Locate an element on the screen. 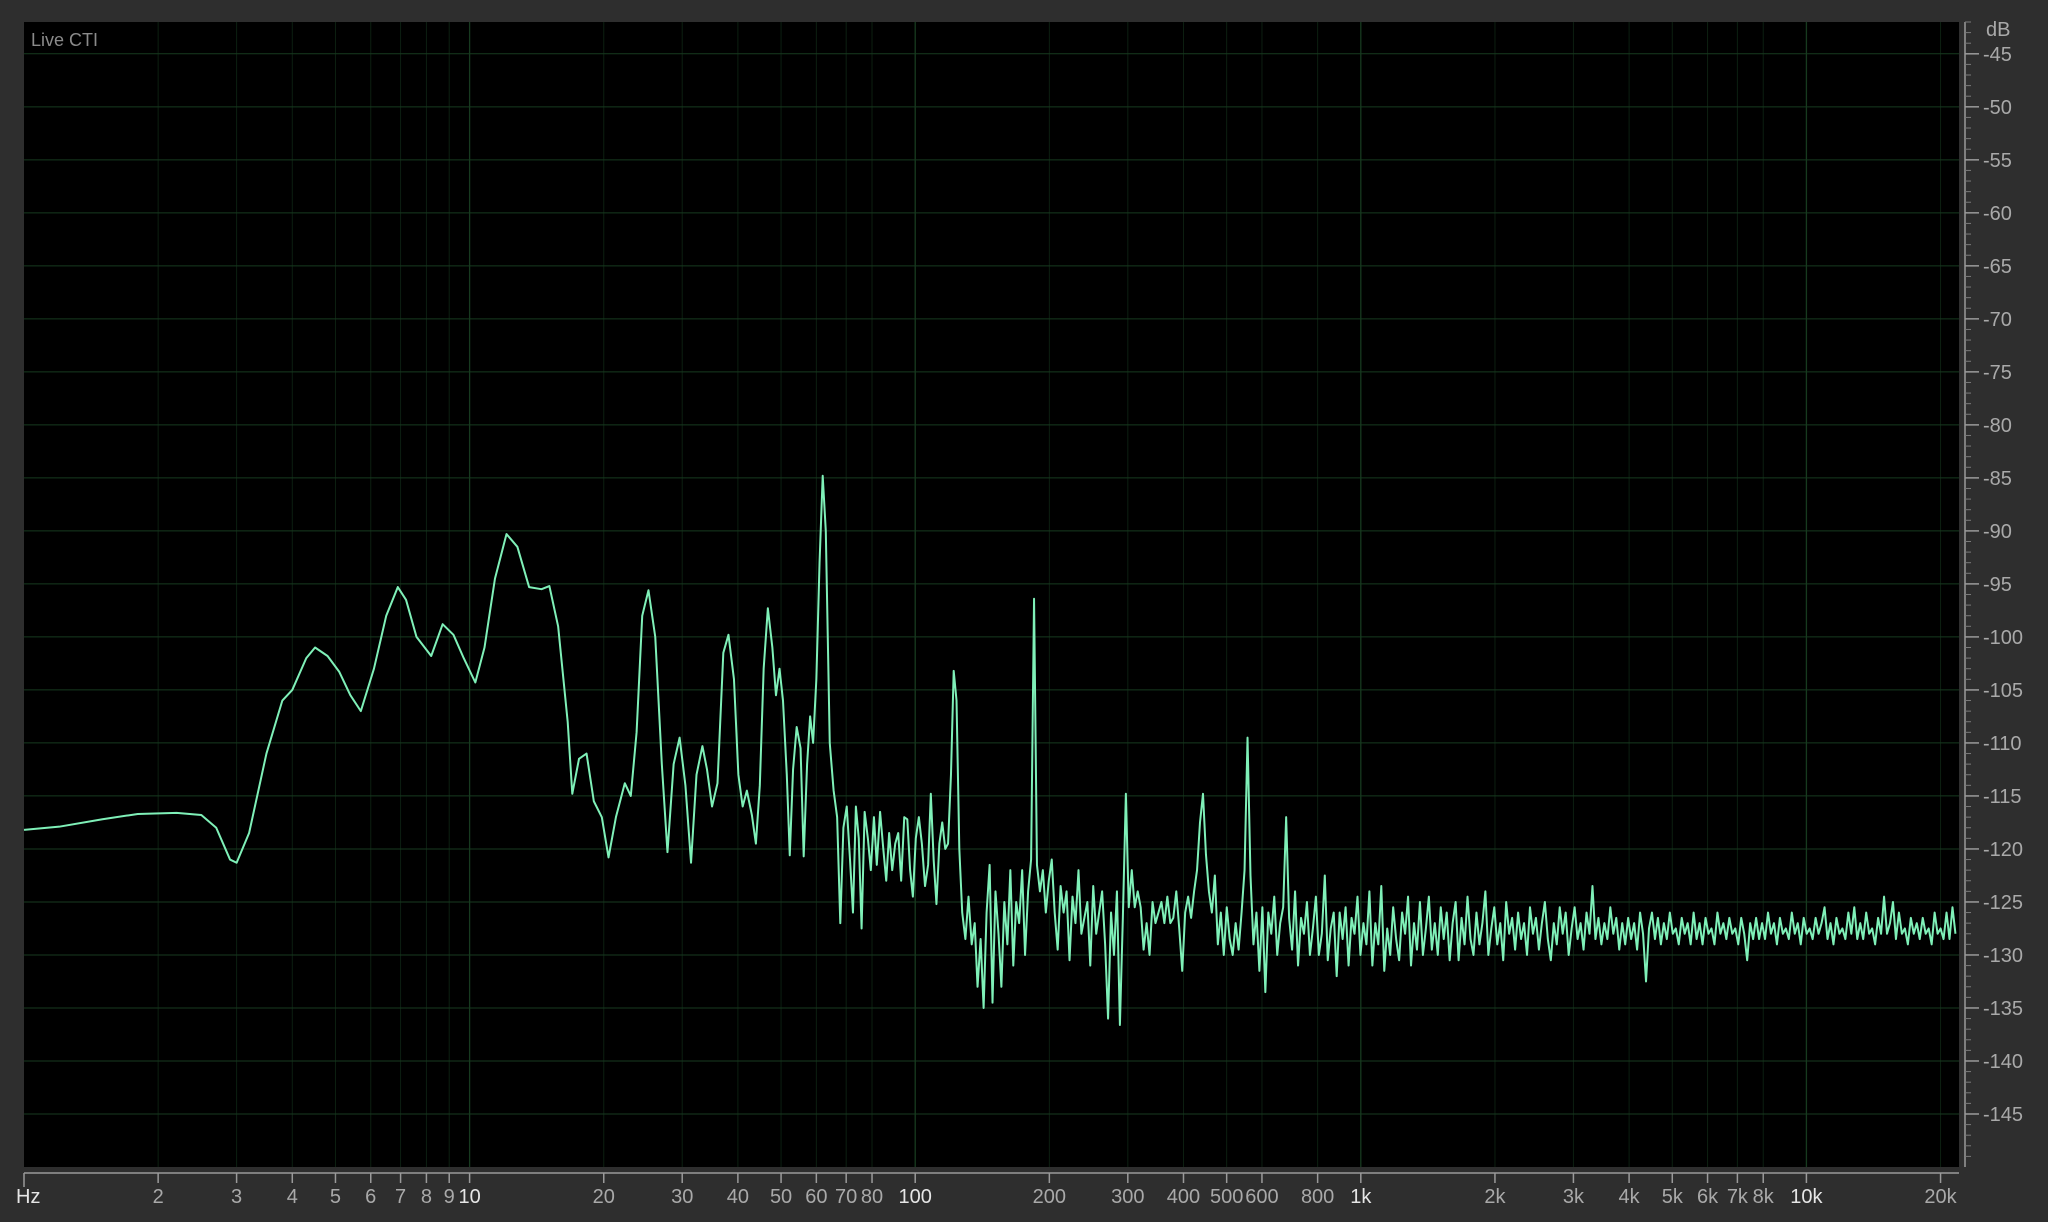  x-tick-label: 7 is located at coordinates (400, 1197).